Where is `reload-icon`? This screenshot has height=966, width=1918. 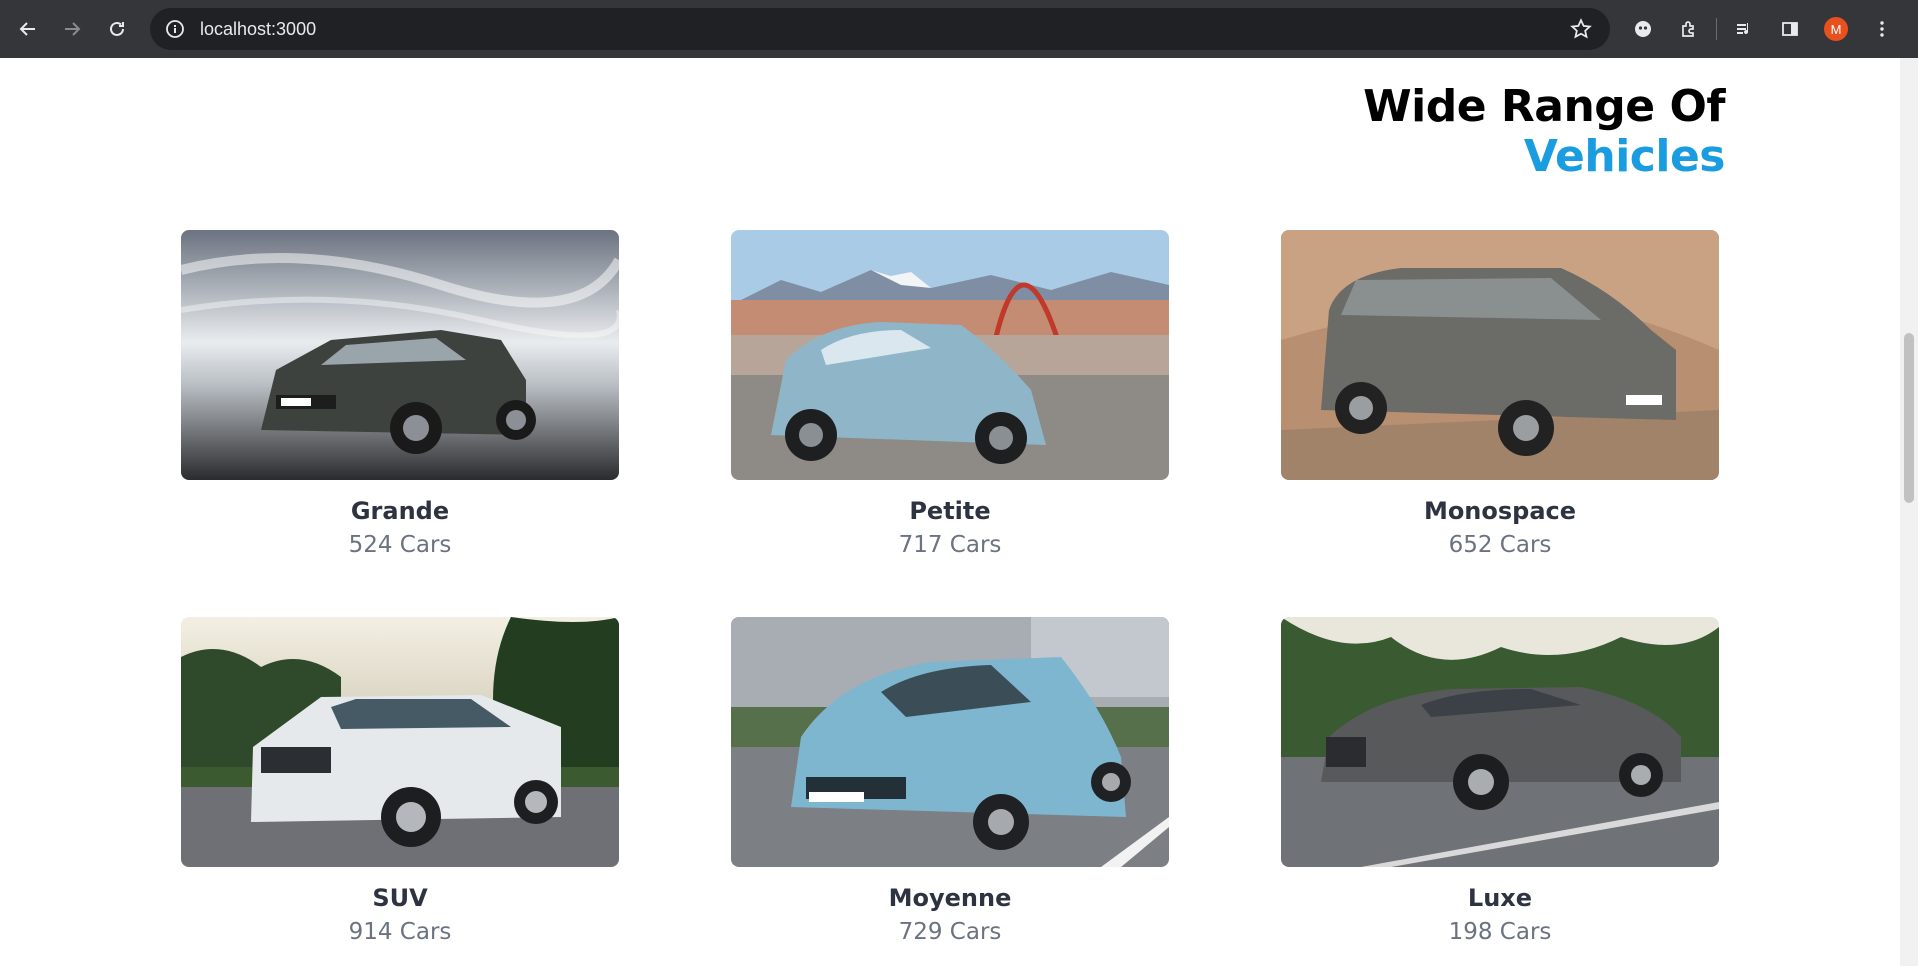 reload-icon is located at coordinates (117, 28).